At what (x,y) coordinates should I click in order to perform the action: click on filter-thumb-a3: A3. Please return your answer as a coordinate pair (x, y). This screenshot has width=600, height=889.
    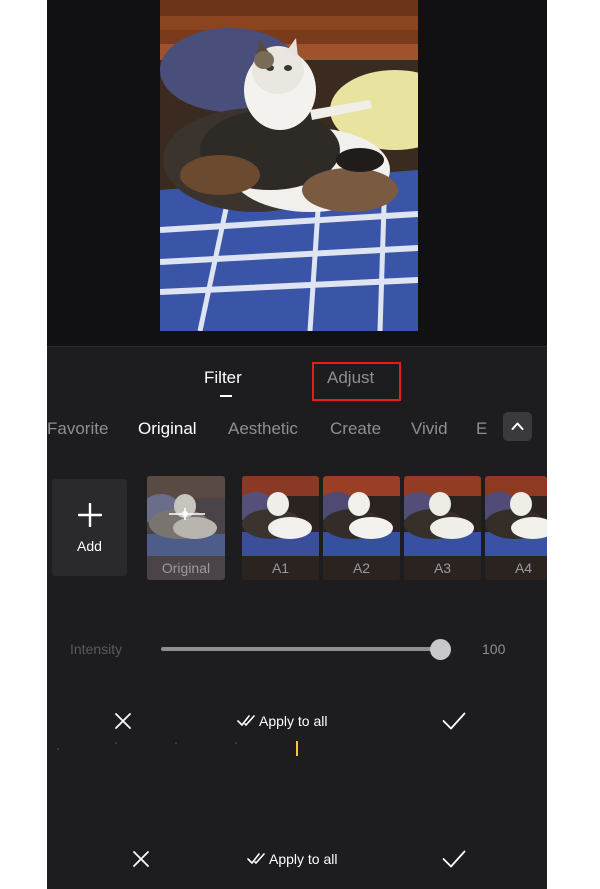
    Looking at the image, I should click on (442, 528).